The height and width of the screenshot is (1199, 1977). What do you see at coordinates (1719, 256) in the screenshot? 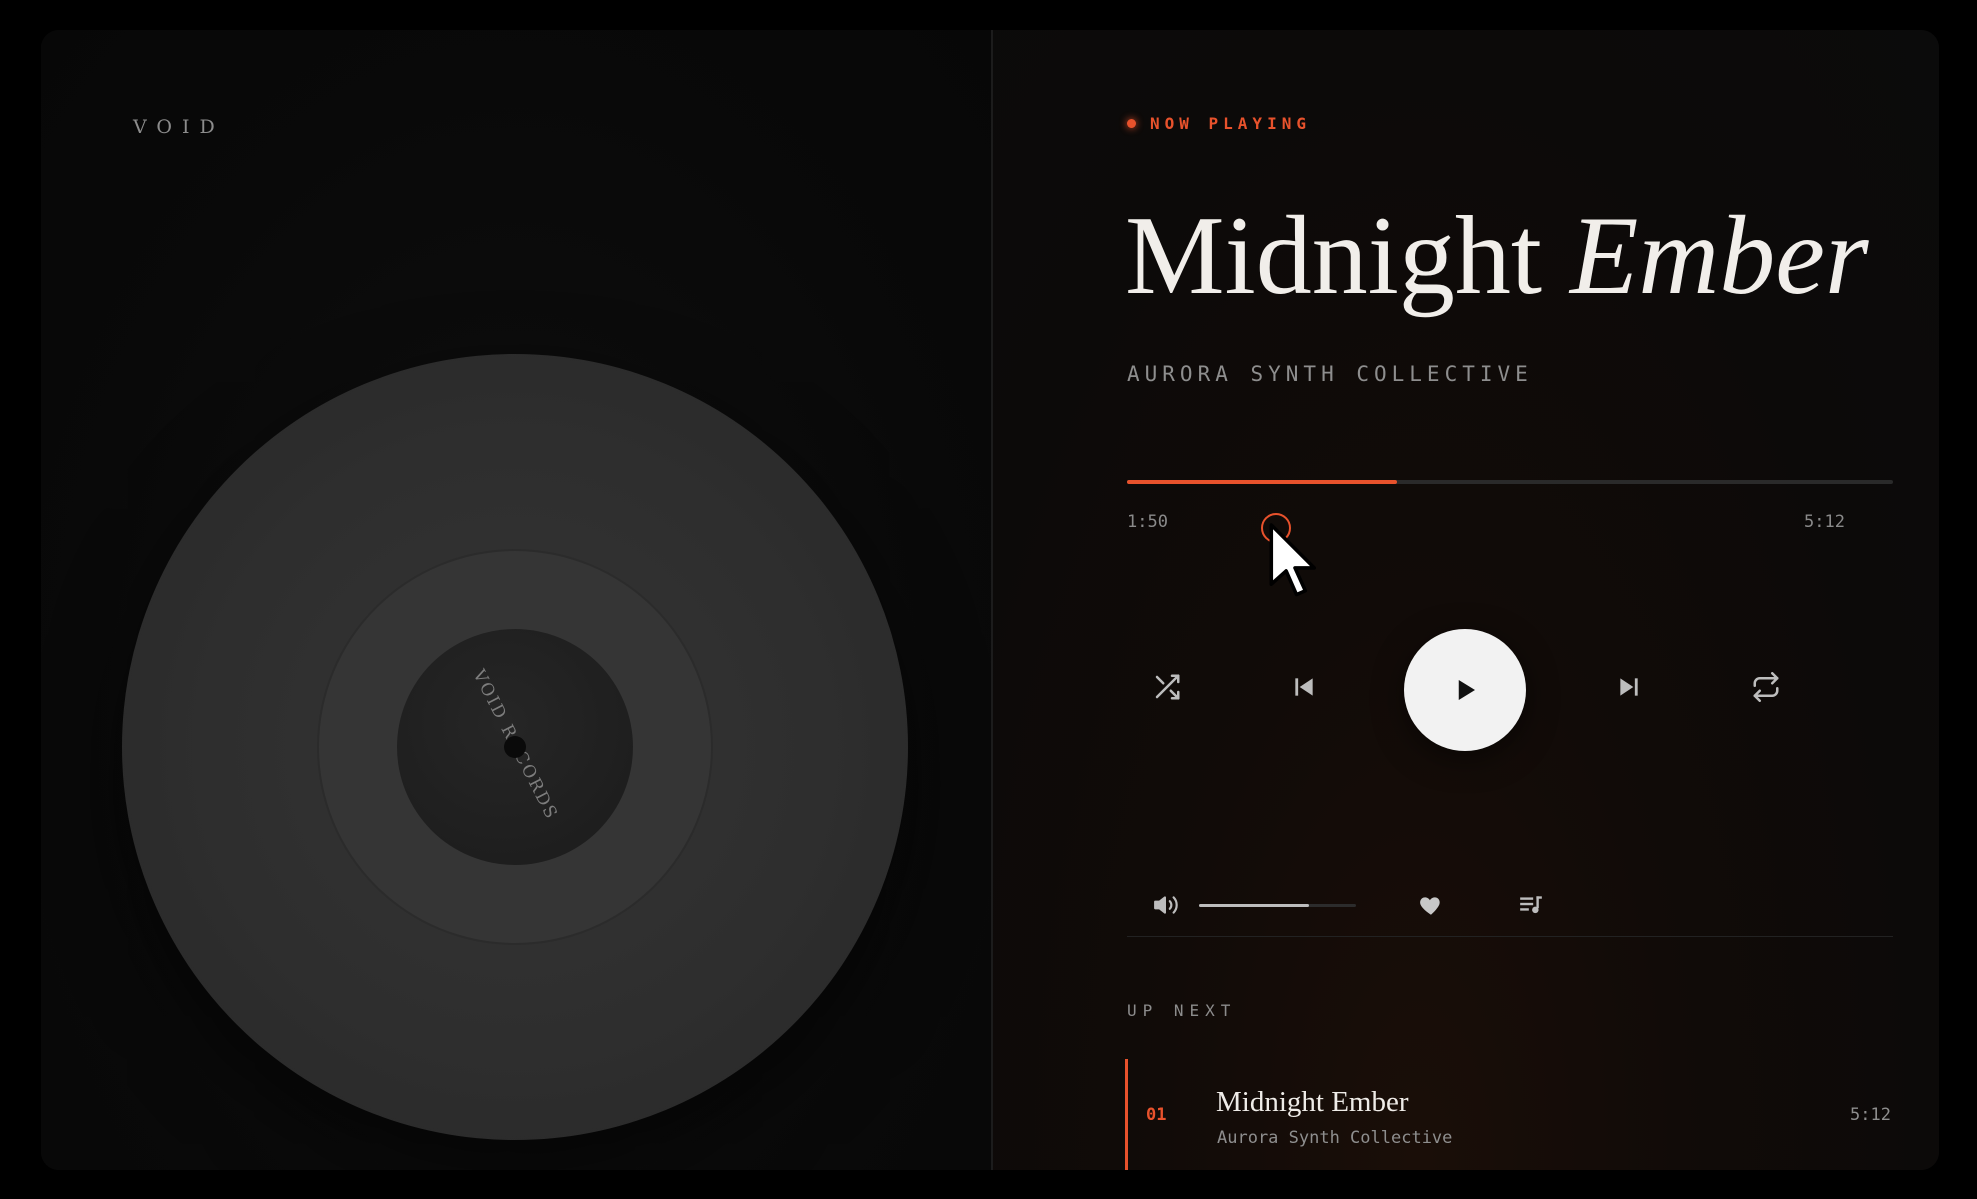
I see `track-title-italic: Ember` at bounding box center [1719, 256].